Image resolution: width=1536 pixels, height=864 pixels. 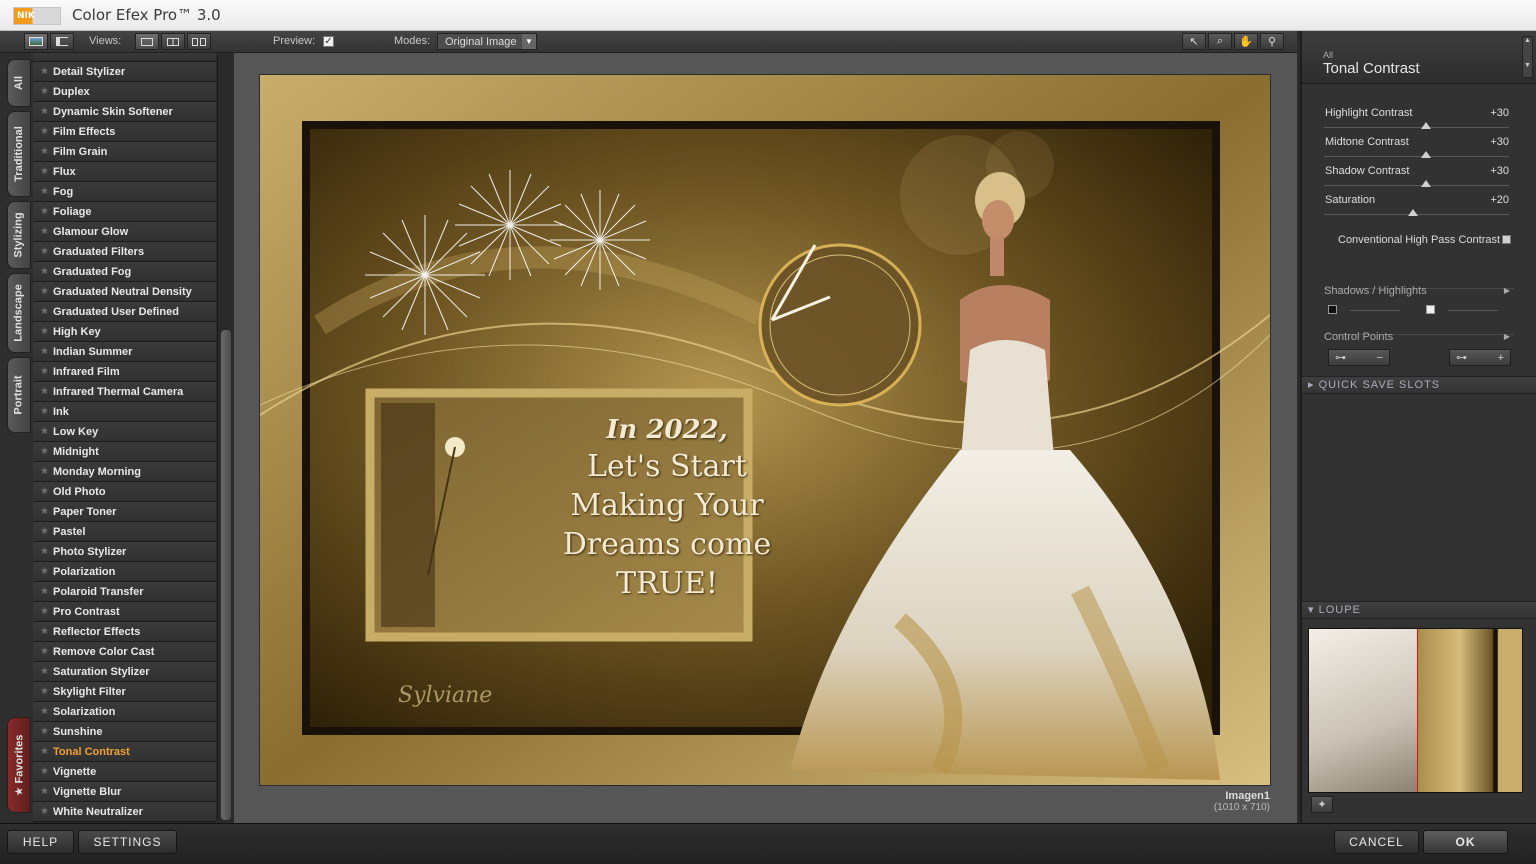 I want to click on list-view-button, so click(x=62, y=41).